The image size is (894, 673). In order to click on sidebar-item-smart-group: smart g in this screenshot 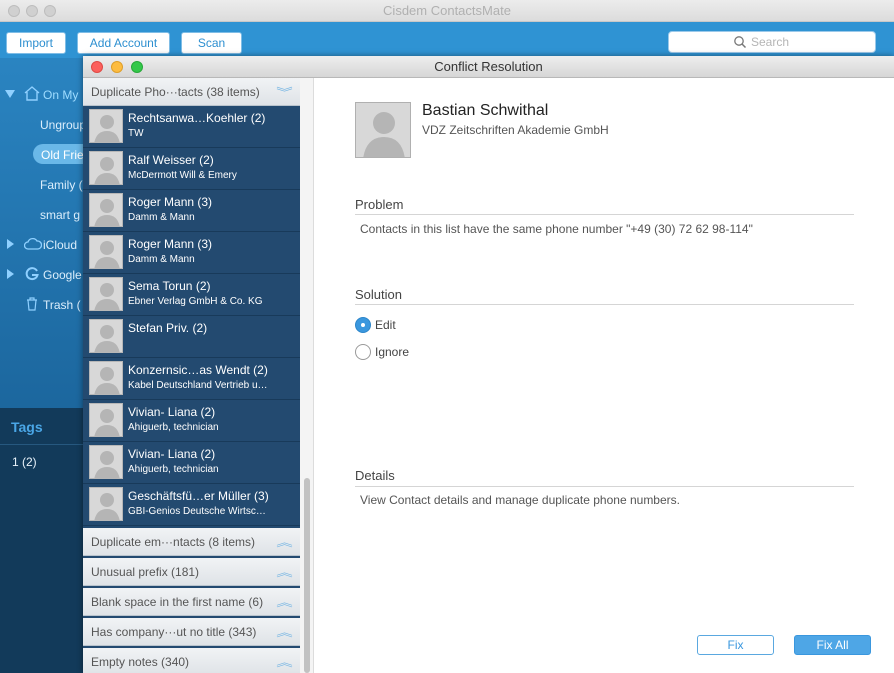, I will do `click(60, 215)`.